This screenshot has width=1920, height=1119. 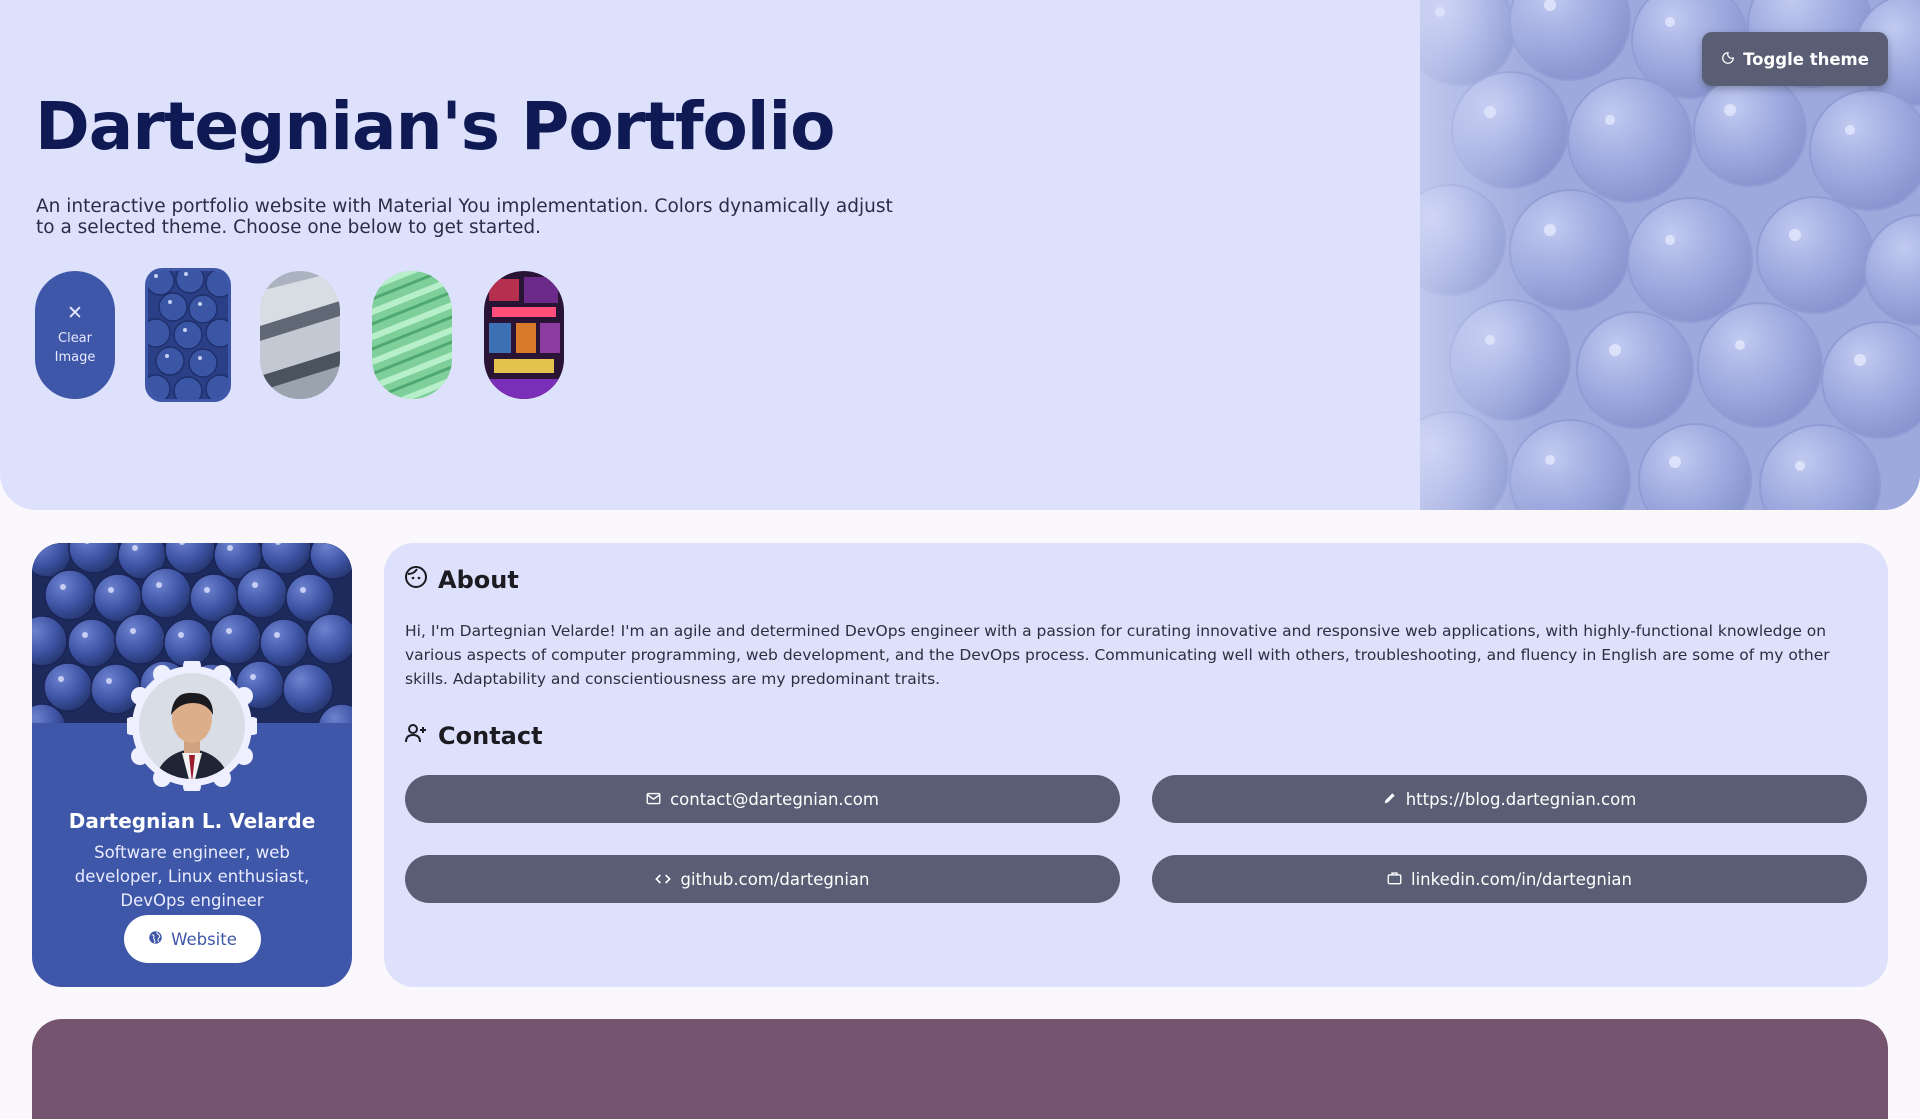 What do you see at coordinates (774, 799) in the screenshot?
I see `contact-email-label: contact@dartegnian.com` at bounding box center [774, 799].